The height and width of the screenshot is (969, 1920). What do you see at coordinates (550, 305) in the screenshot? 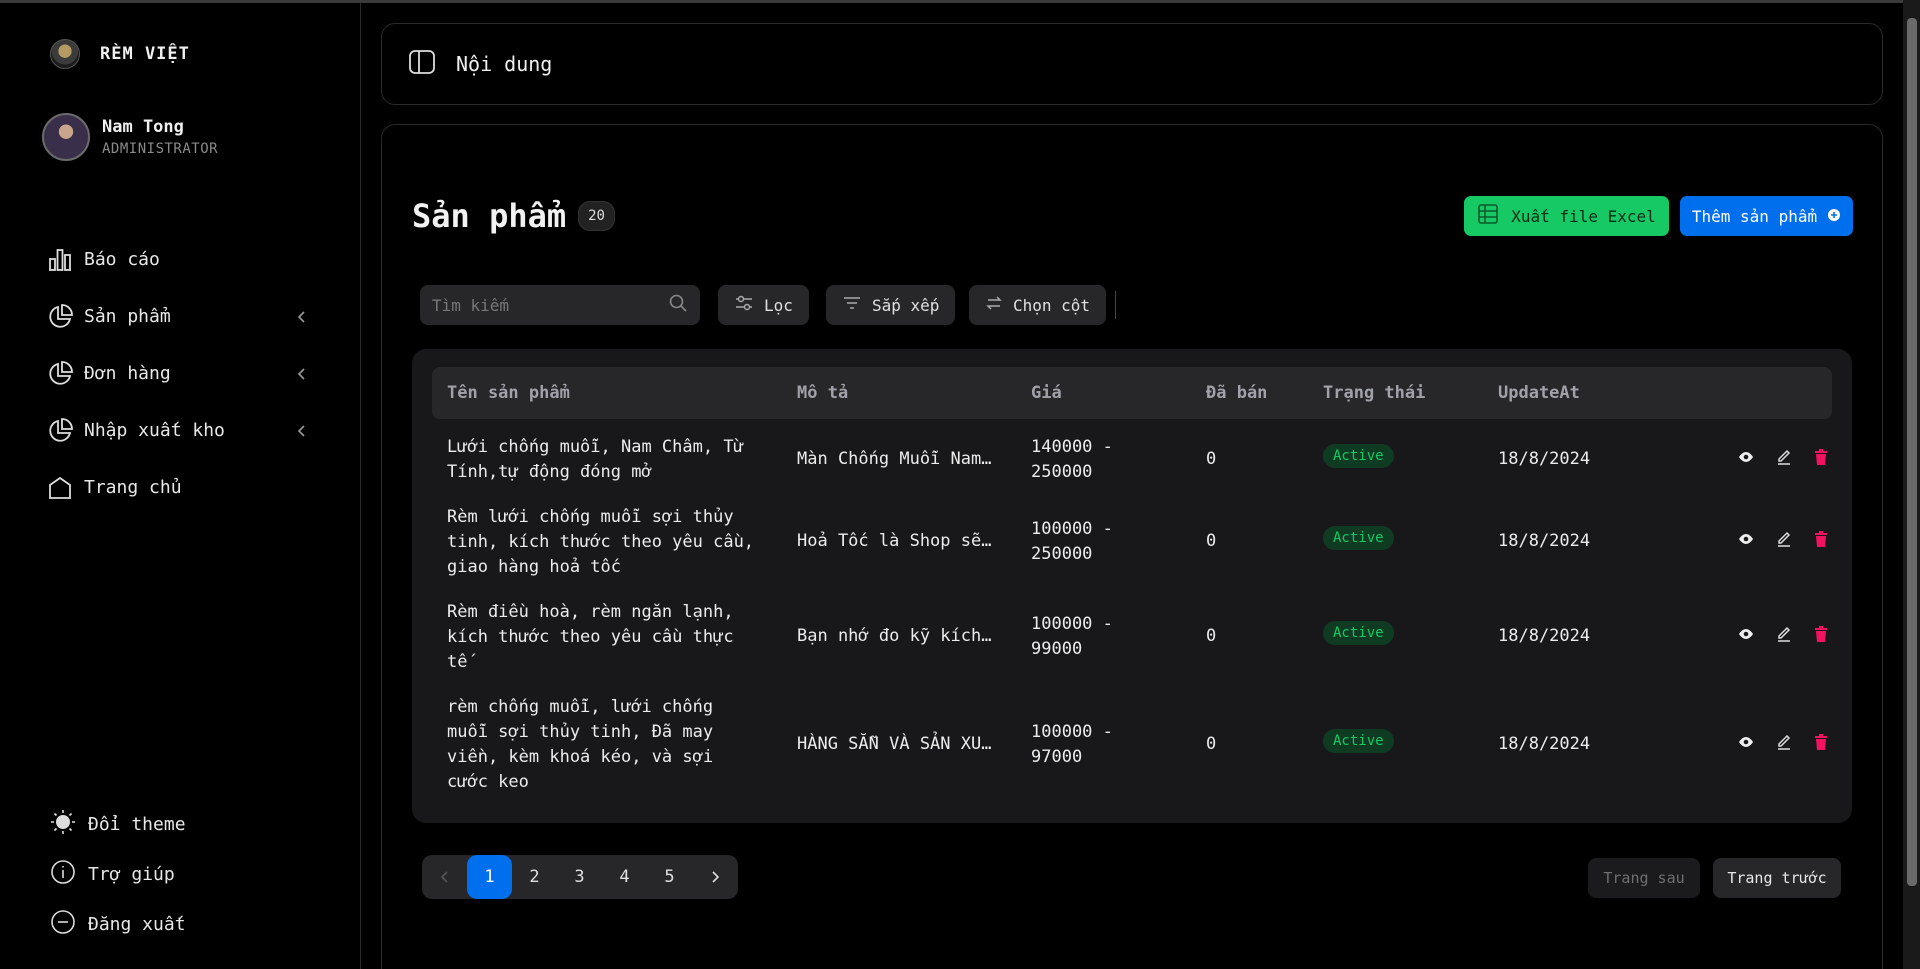
I see `search-input` at bounding box center [550, 305].